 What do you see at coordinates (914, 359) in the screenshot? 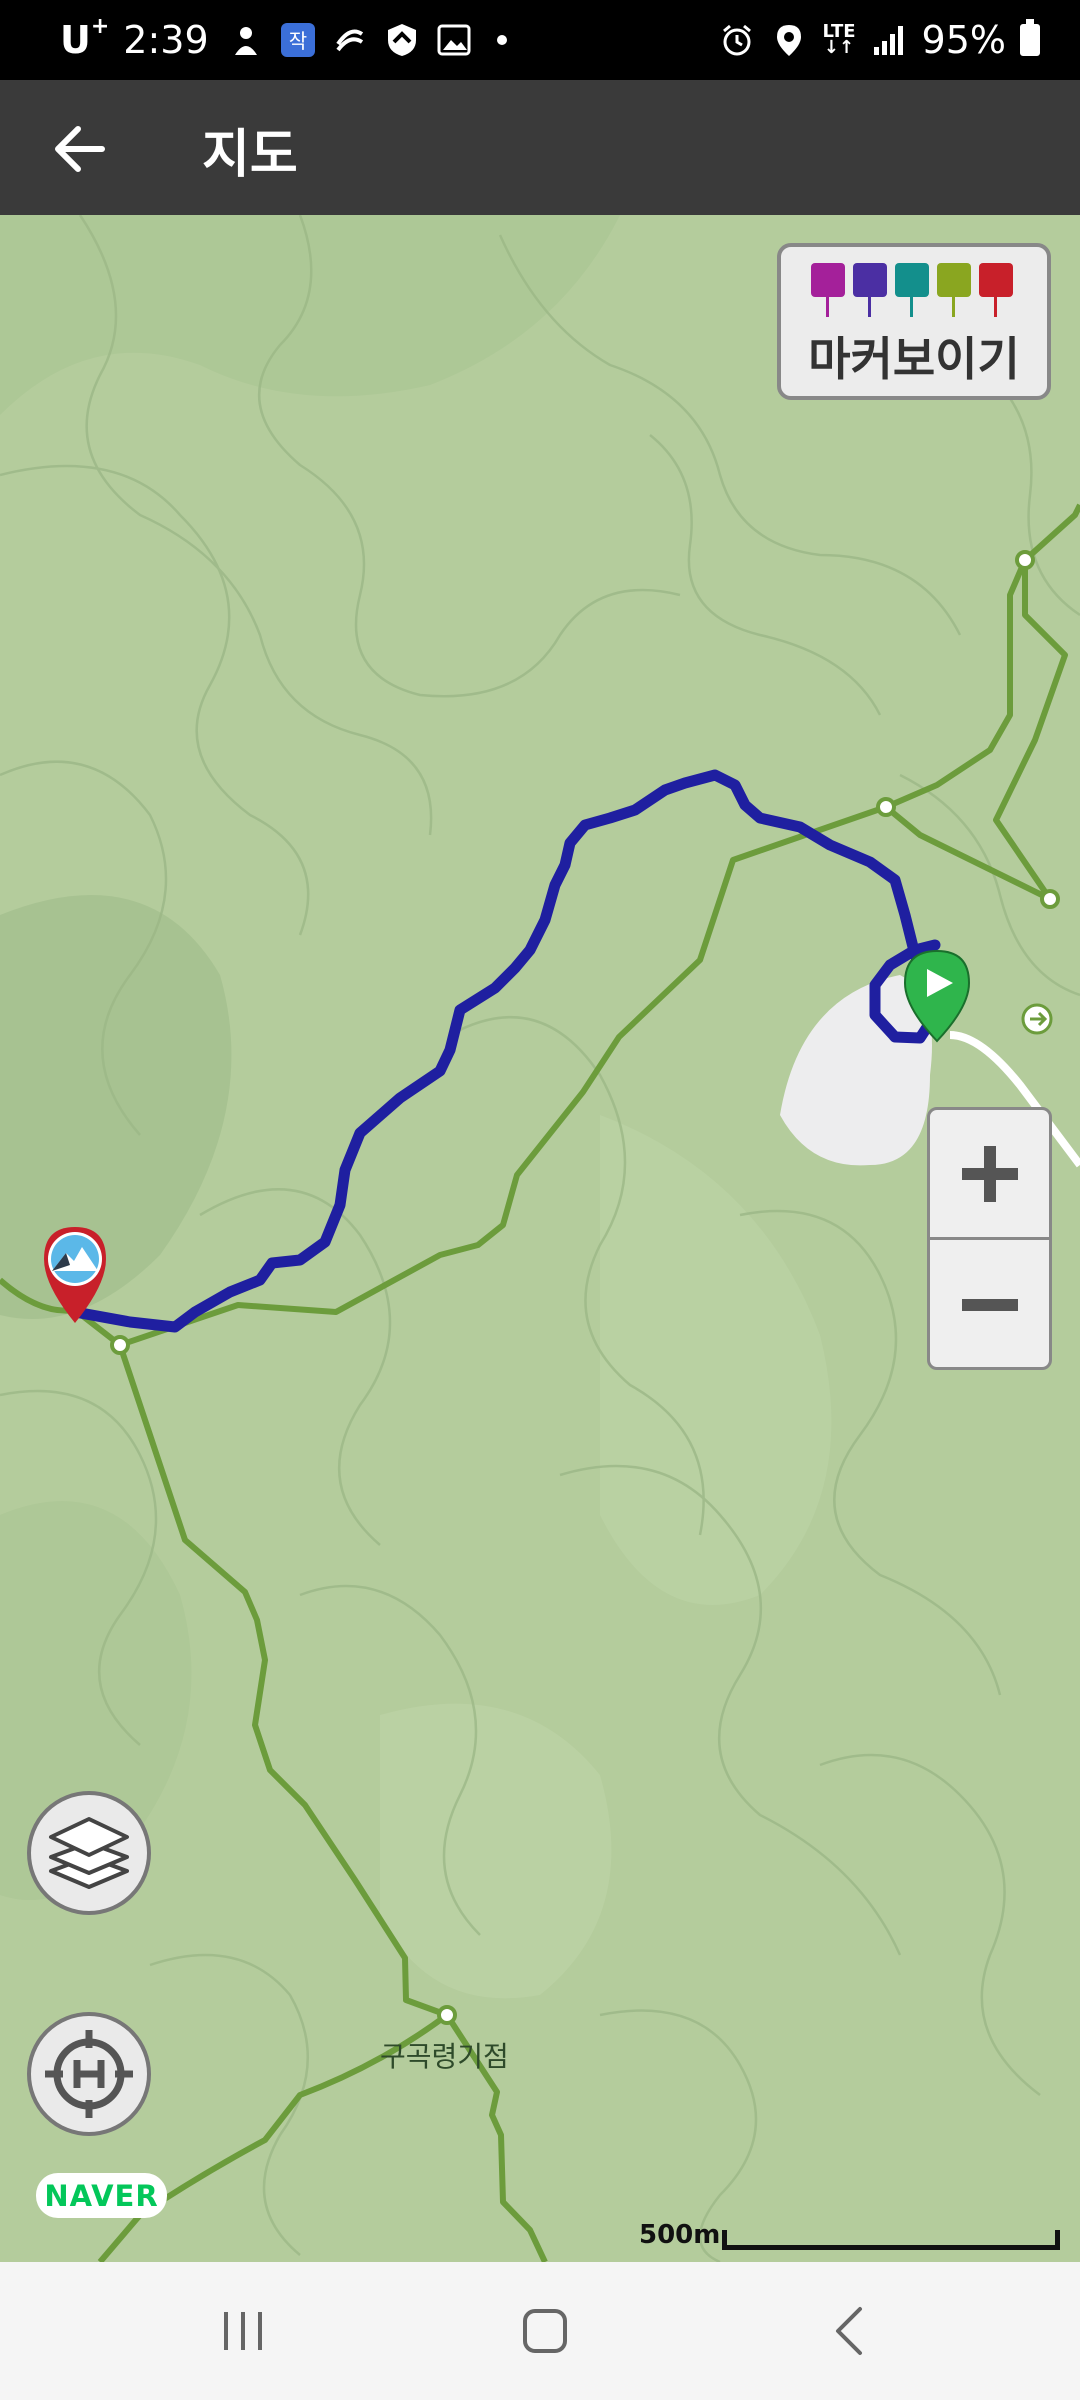
I see `show-markers-label: 마커보이기` at bounding box center [914, 359].